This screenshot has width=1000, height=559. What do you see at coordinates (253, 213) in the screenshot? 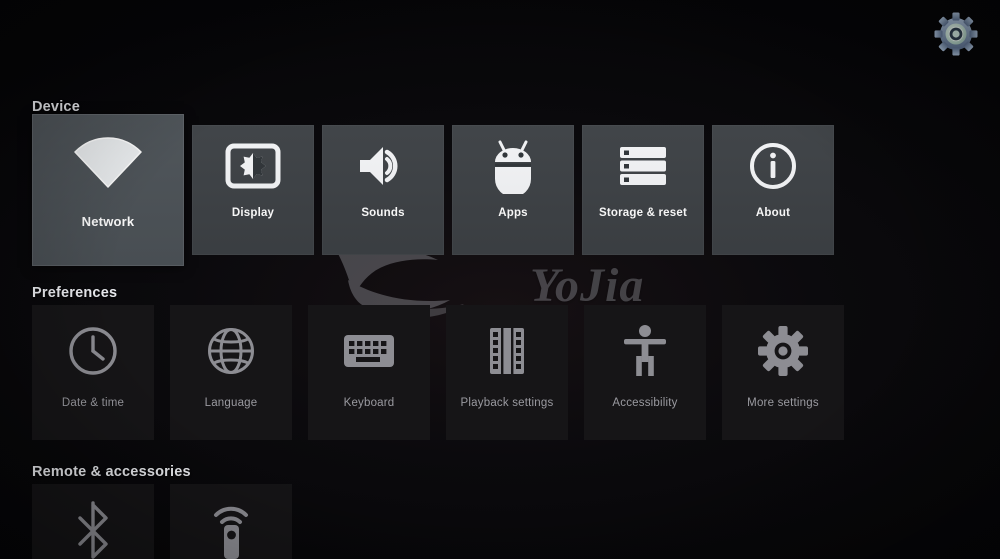
I see `tile-label: Display` at bounding box center [253, 213].